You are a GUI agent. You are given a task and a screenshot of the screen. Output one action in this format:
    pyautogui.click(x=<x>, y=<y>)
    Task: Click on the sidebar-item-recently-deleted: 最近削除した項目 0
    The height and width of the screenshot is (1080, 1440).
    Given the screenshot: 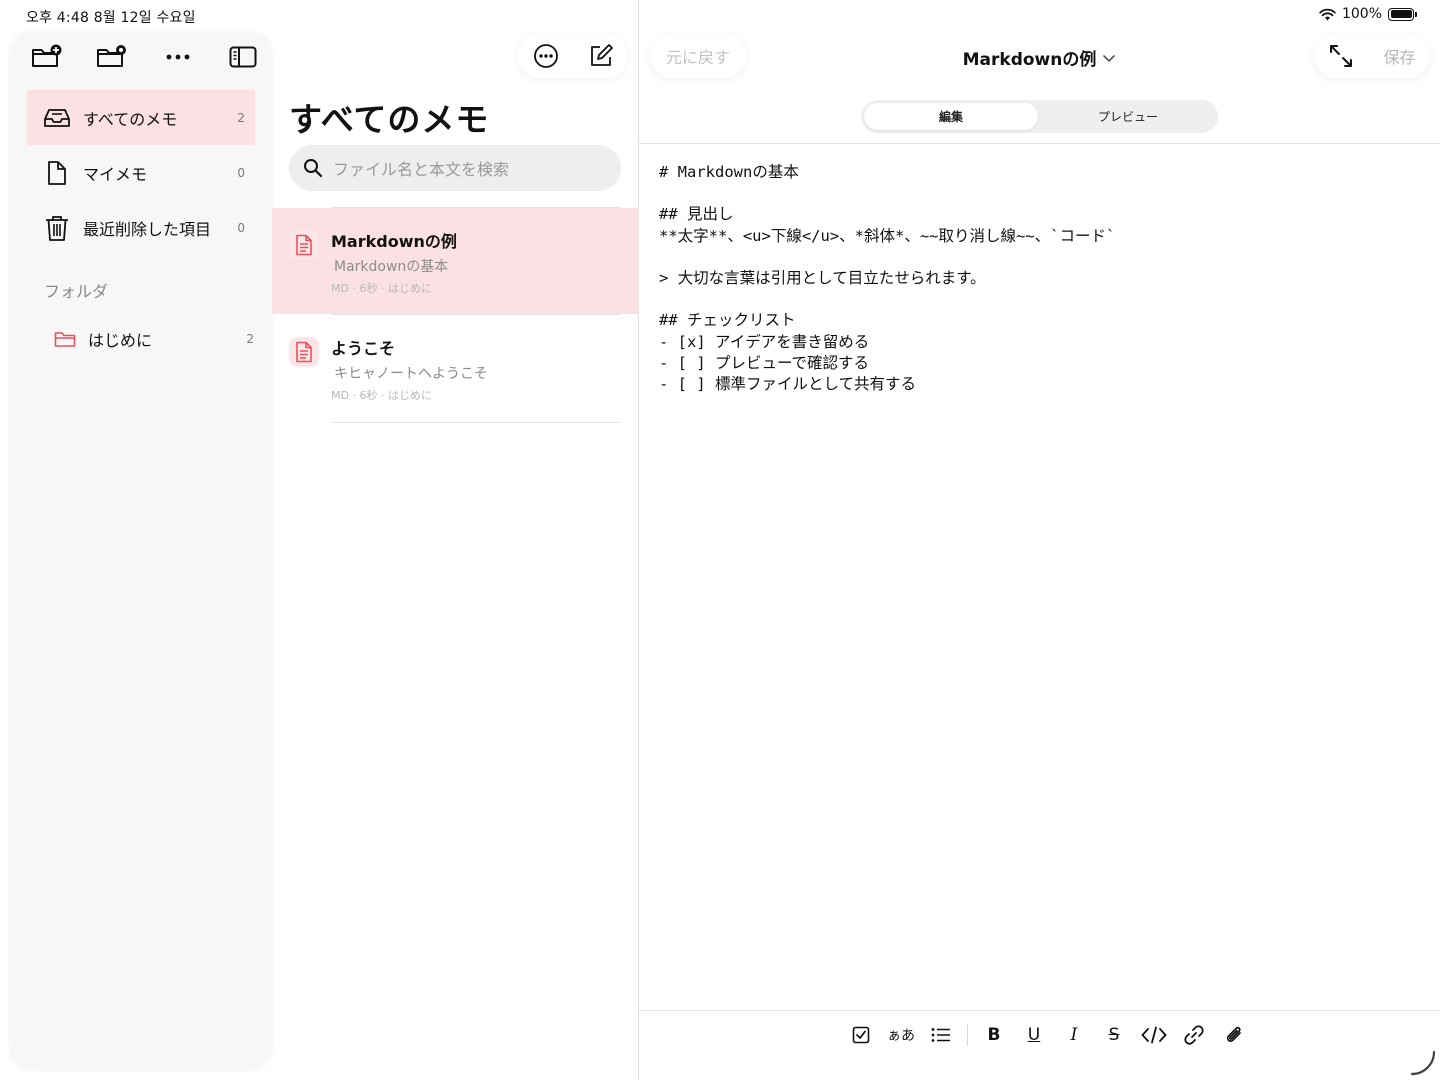 What is the action you would take?
    pyautogui.click(x=141, y=227)
    